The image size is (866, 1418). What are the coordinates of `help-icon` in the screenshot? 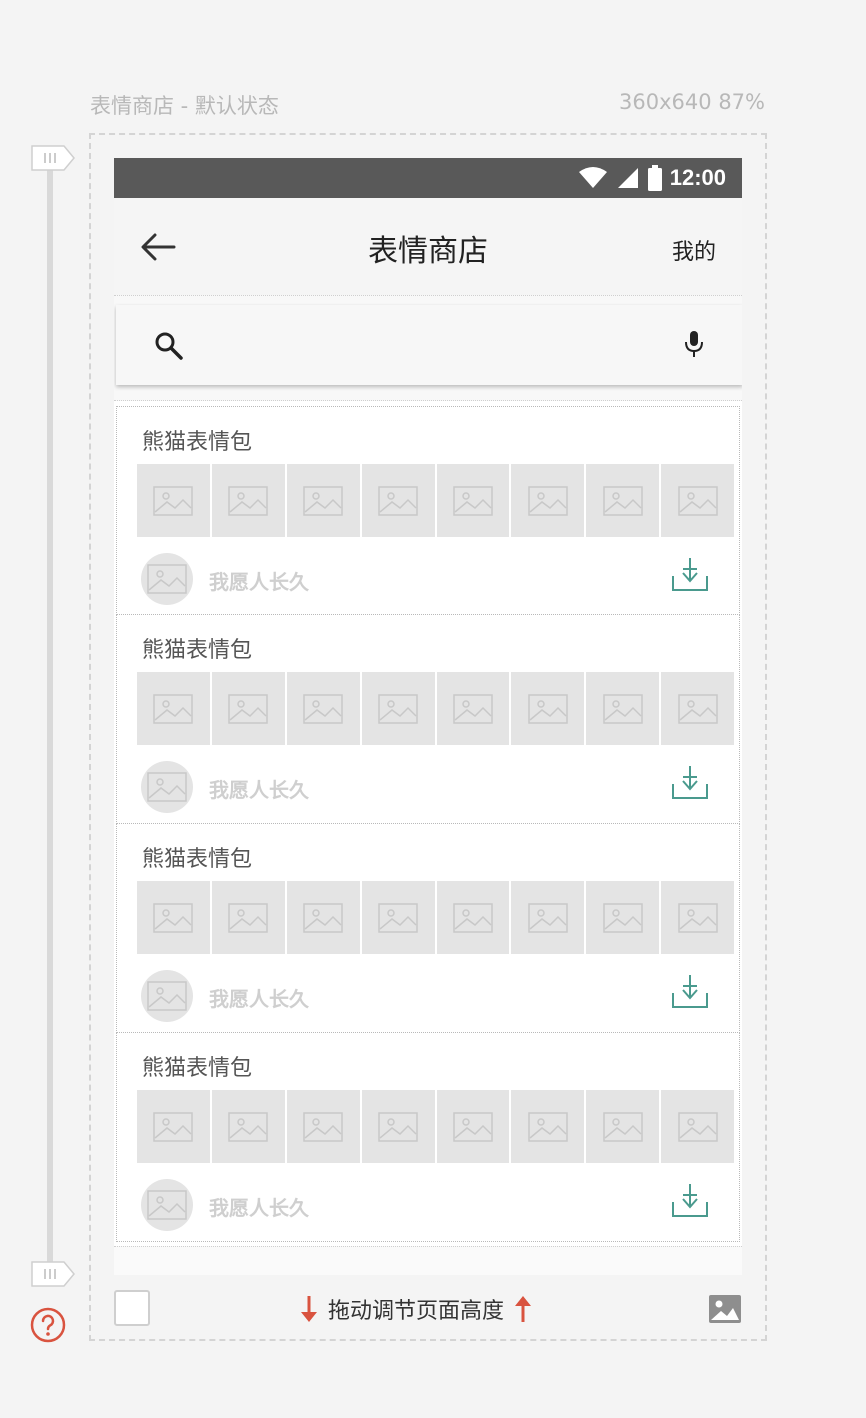 It's located at (48, 1325).